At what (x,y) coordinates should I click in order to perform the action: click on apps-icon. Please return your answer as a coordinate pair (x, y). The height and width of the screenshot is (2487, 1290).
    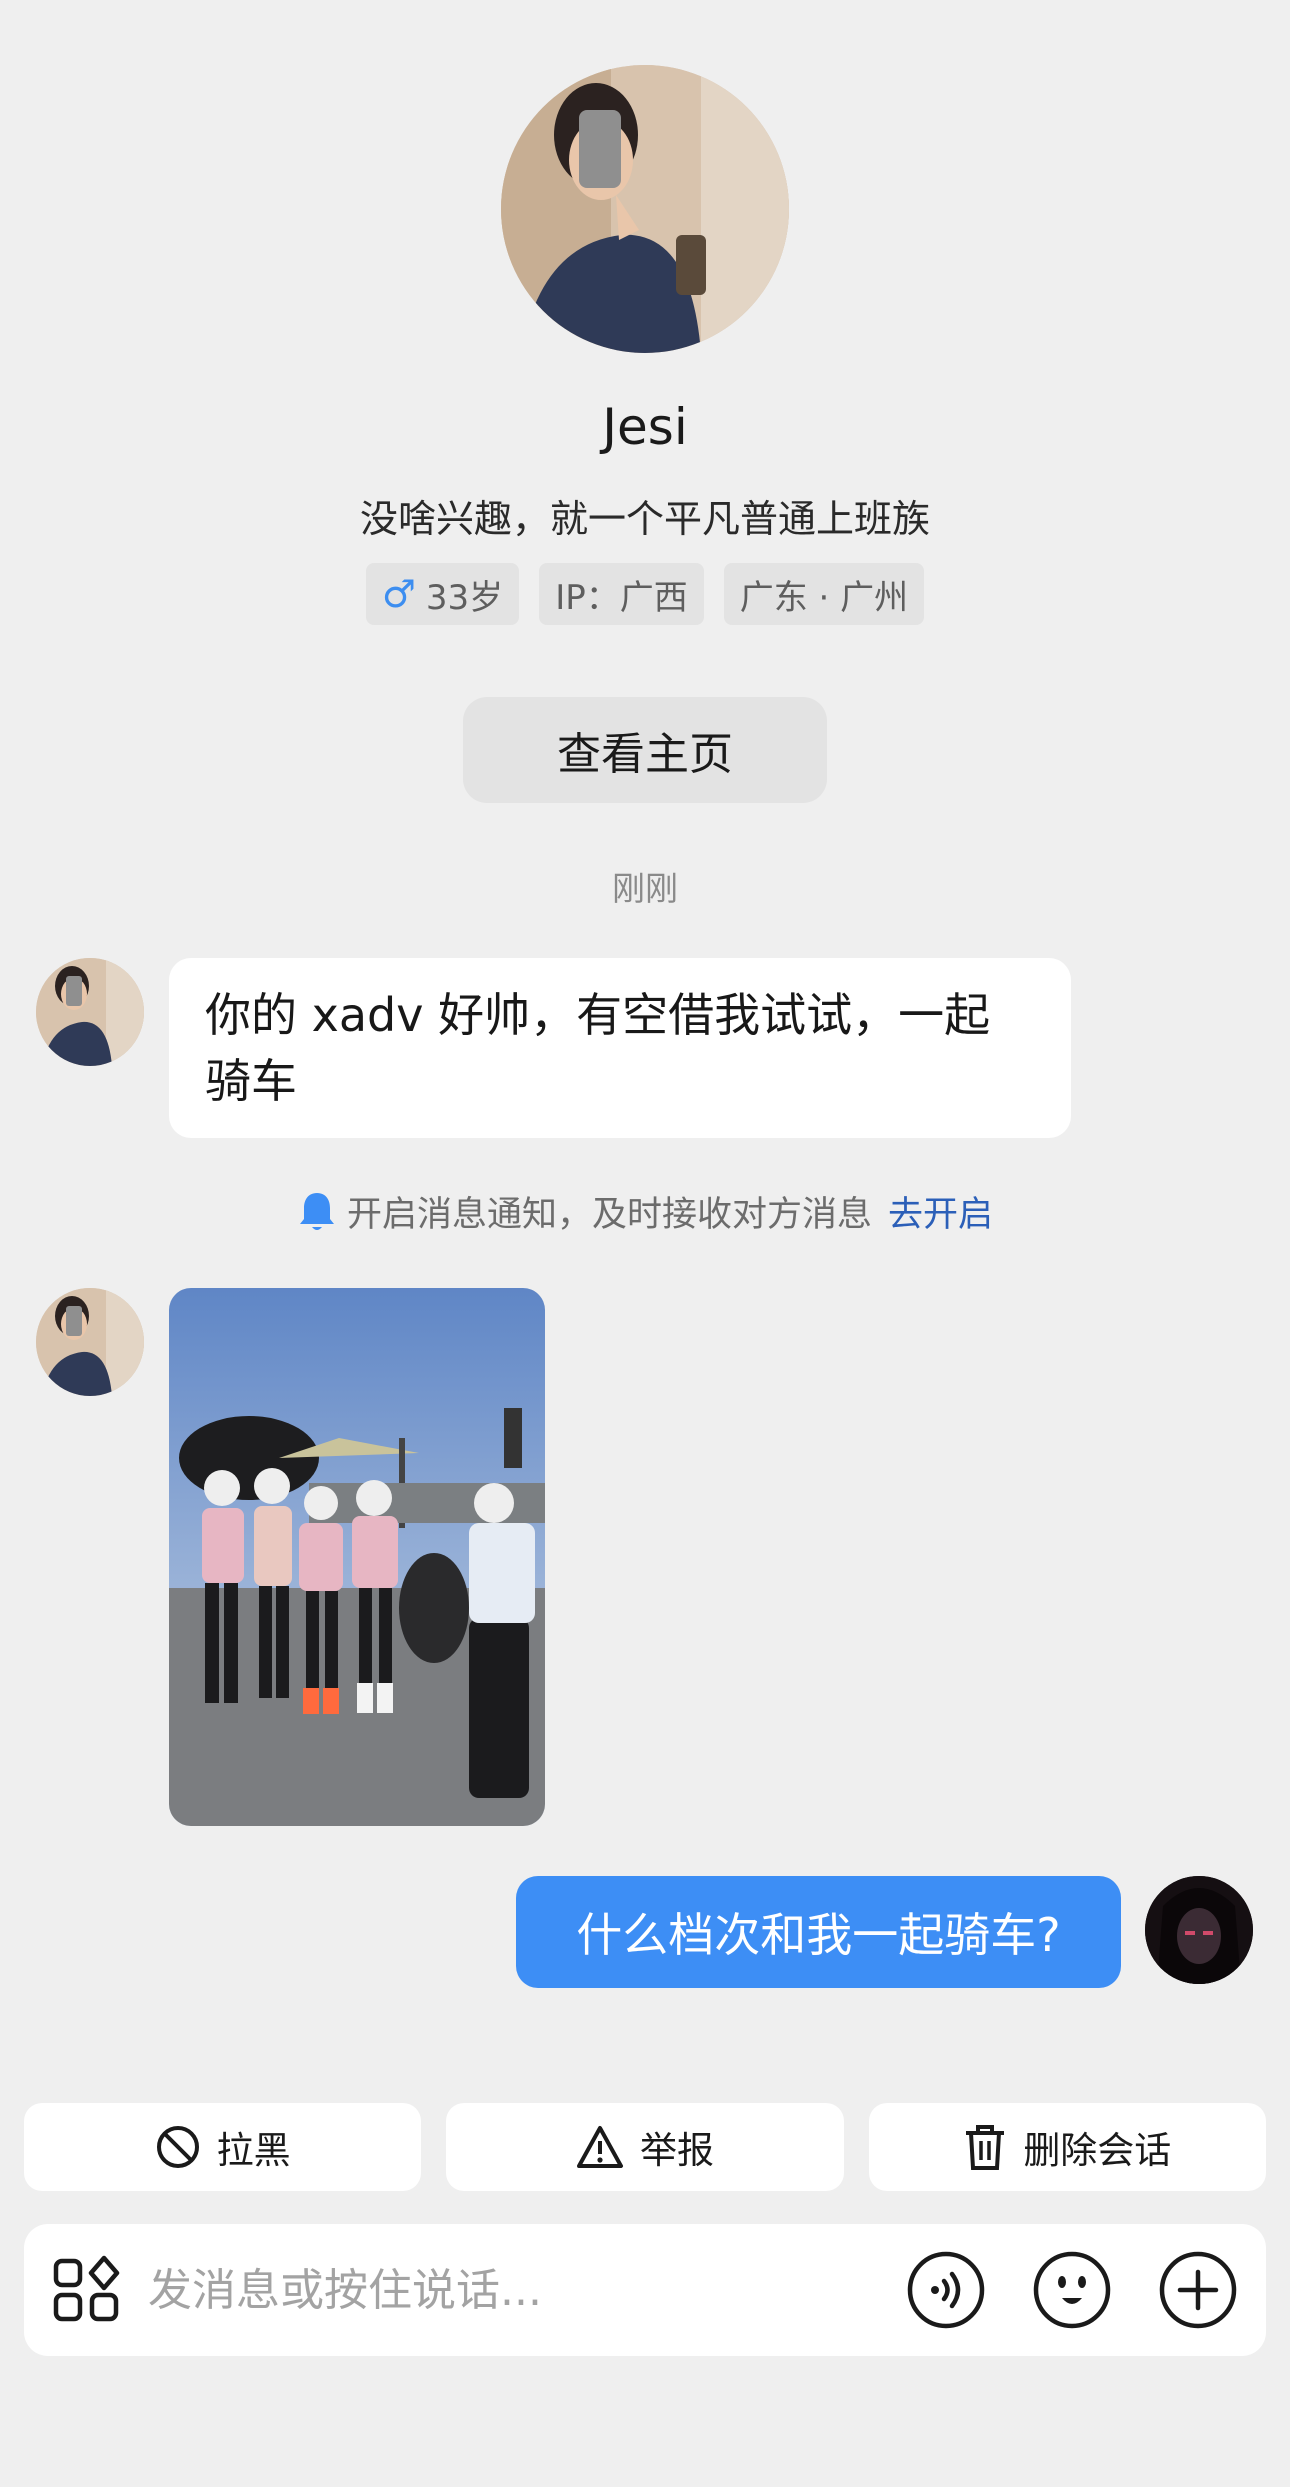
    Looking at the image, I should click on (87, 2290).